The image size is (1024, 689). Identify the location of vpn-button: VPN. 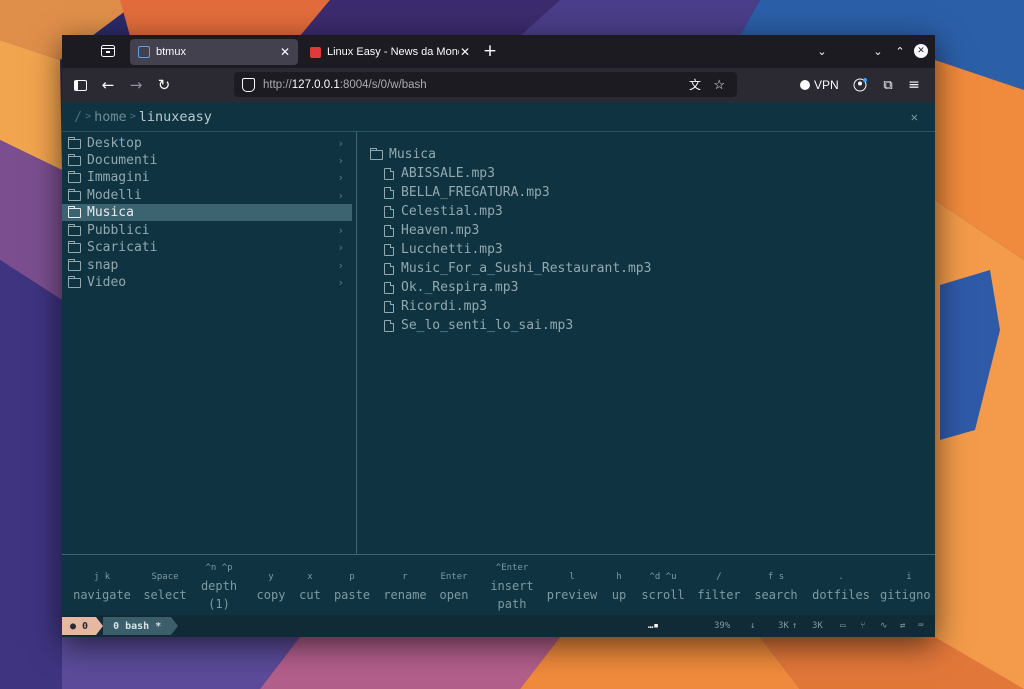
(819, 85).